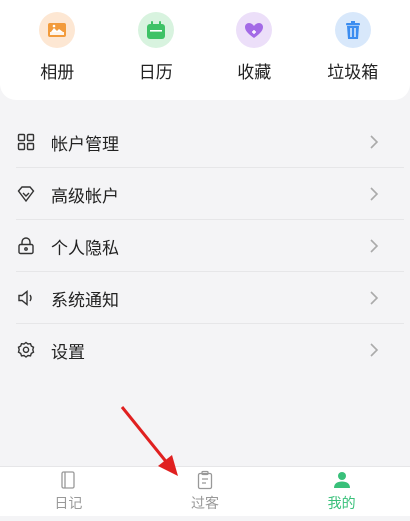 Image resolution: width=410 pixels, height=521 pixels. I want to click on gear-icon, so click(26, 350).